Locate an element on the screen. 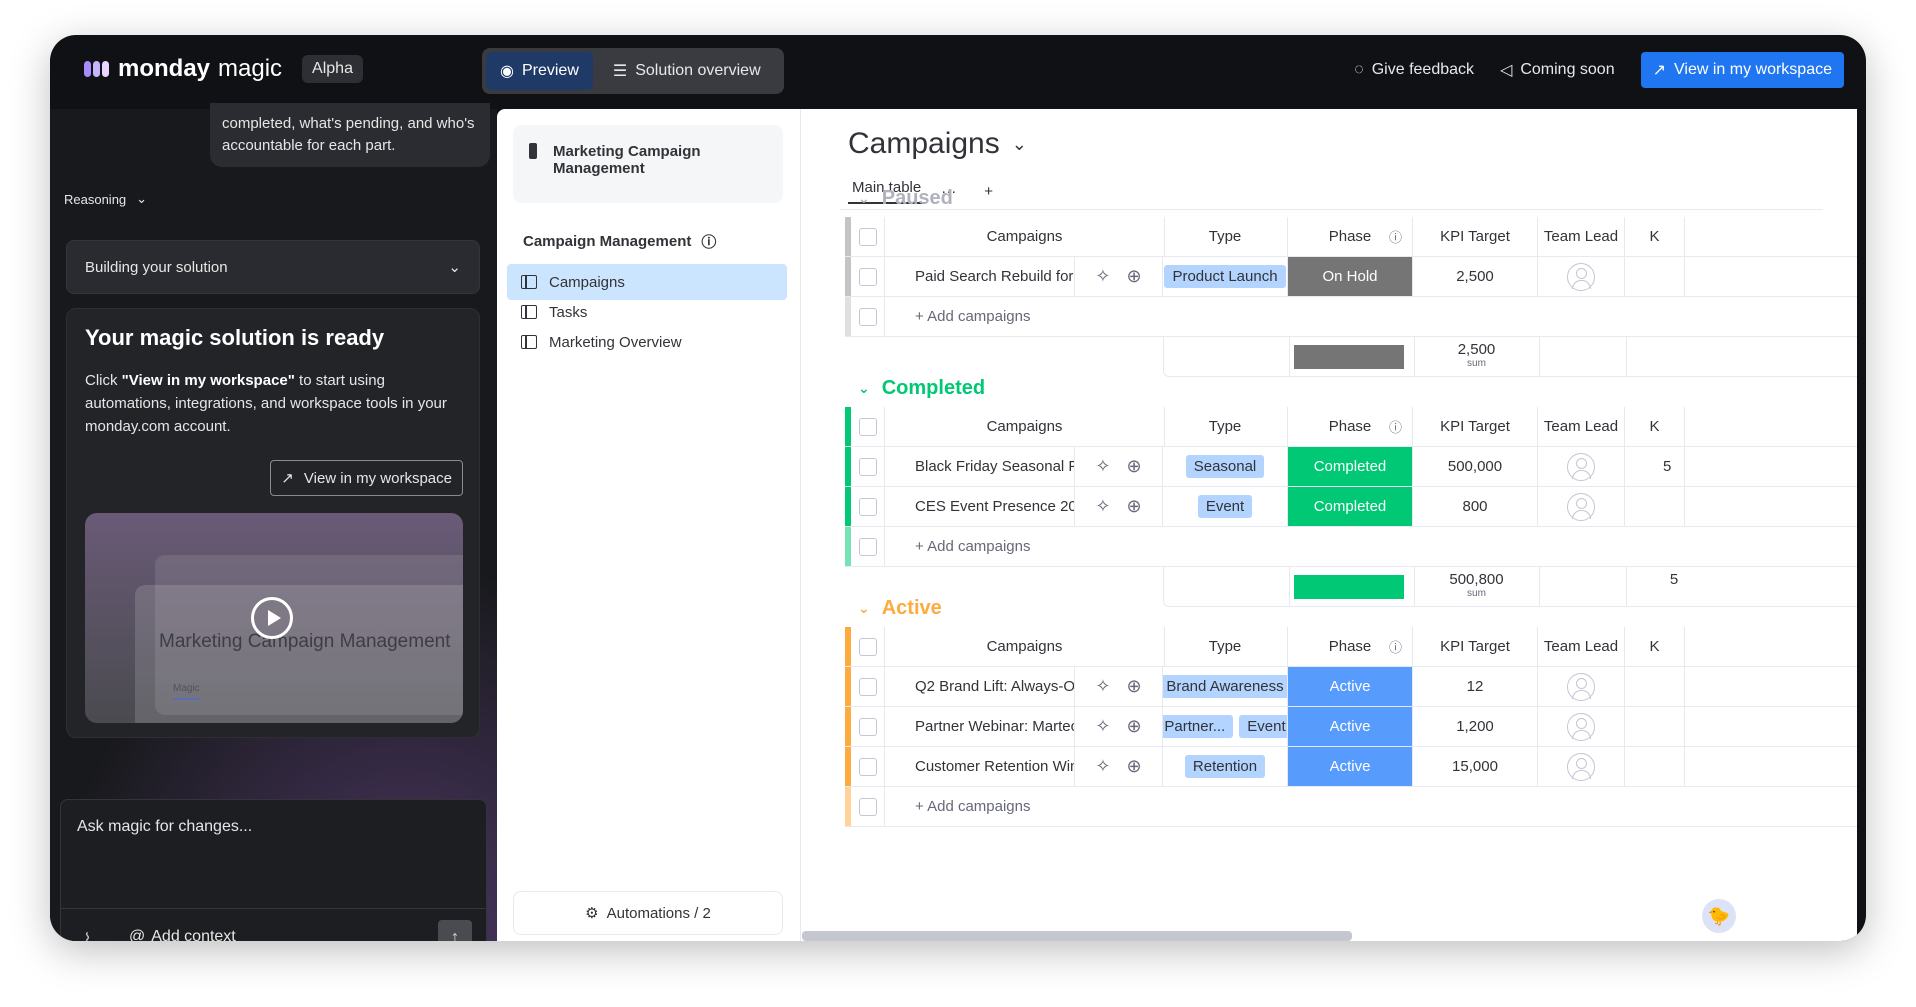 This screenshot has height=1007, width=1916. workspace-header: Marketing Campaign Management is located at coordinates (648, 164).